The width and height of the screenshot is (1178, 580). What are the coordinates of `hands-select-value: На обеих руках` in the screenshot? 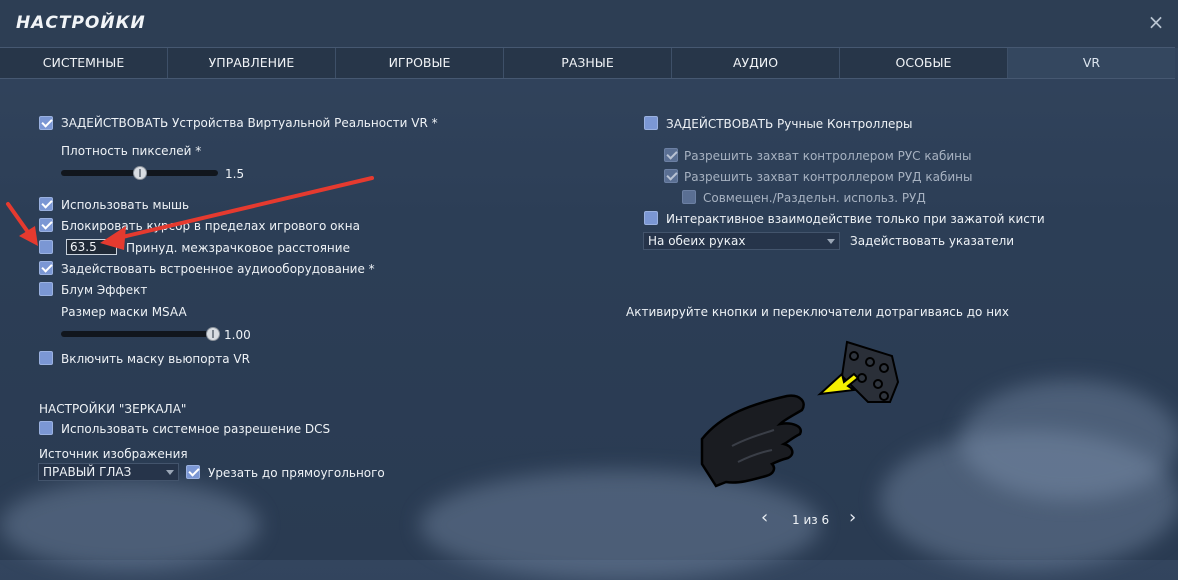 It's located at (697, 241).